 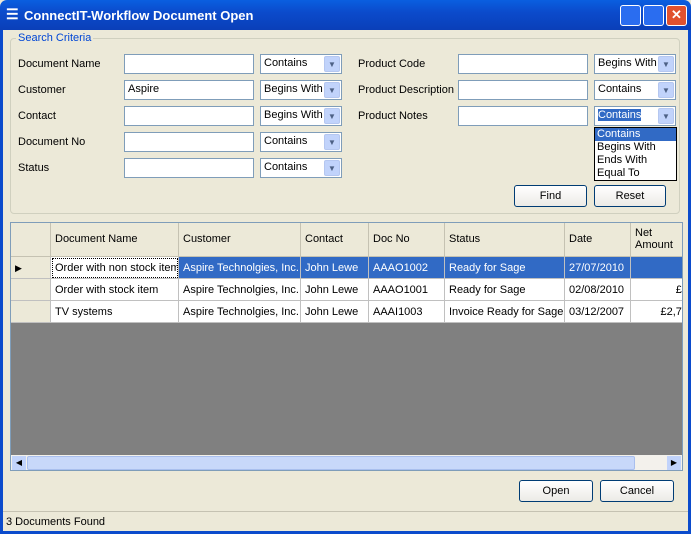 I want to click on table-cell: Order with stock item, so click(x=115, y=290).